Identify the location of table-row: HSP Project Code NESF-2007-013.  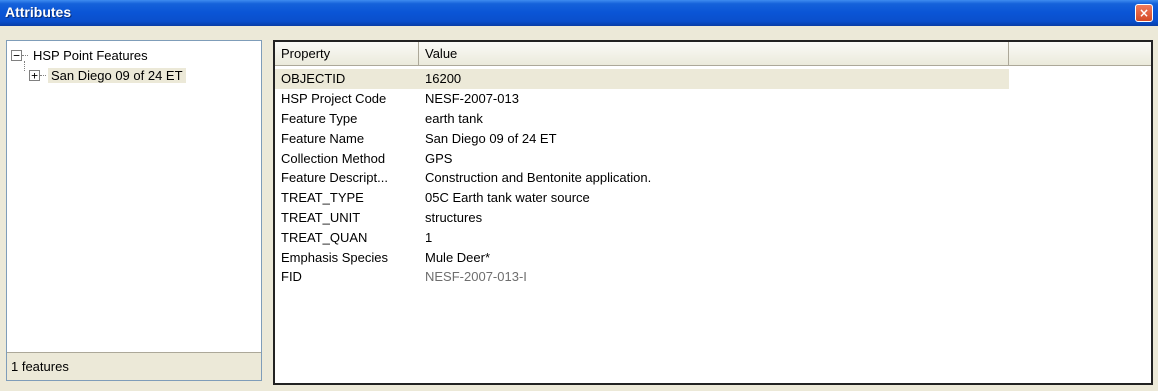
(713, 99).